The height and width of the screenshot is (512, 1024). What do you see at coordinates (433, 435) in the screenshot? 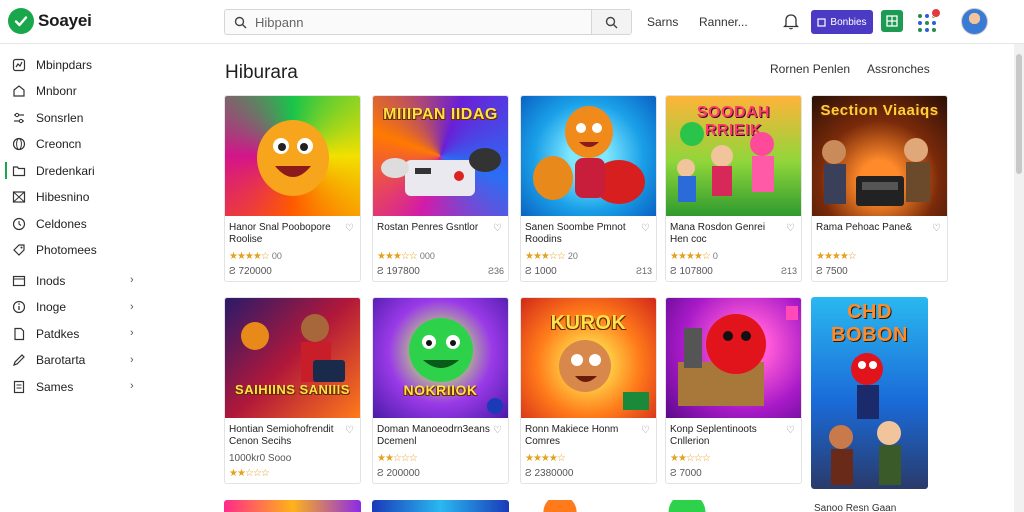
I see `card-title: Doman Manoeodrn3eans Dcemenl` at bounding box center [433, 435].